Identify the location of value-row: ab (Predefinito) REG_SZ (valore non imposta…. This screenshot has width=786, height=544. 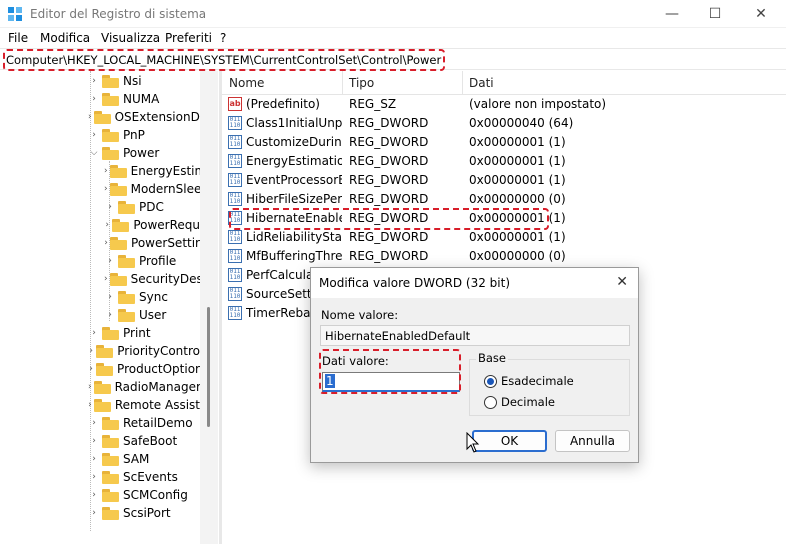
(504, 104).